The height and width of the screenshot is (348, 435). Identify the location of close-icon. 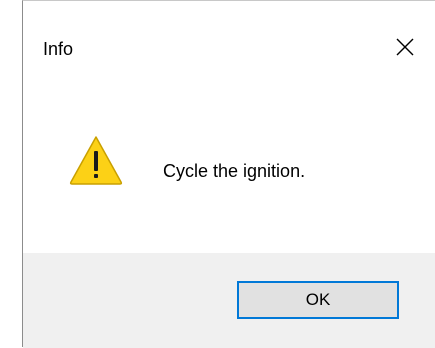
(405, 47).